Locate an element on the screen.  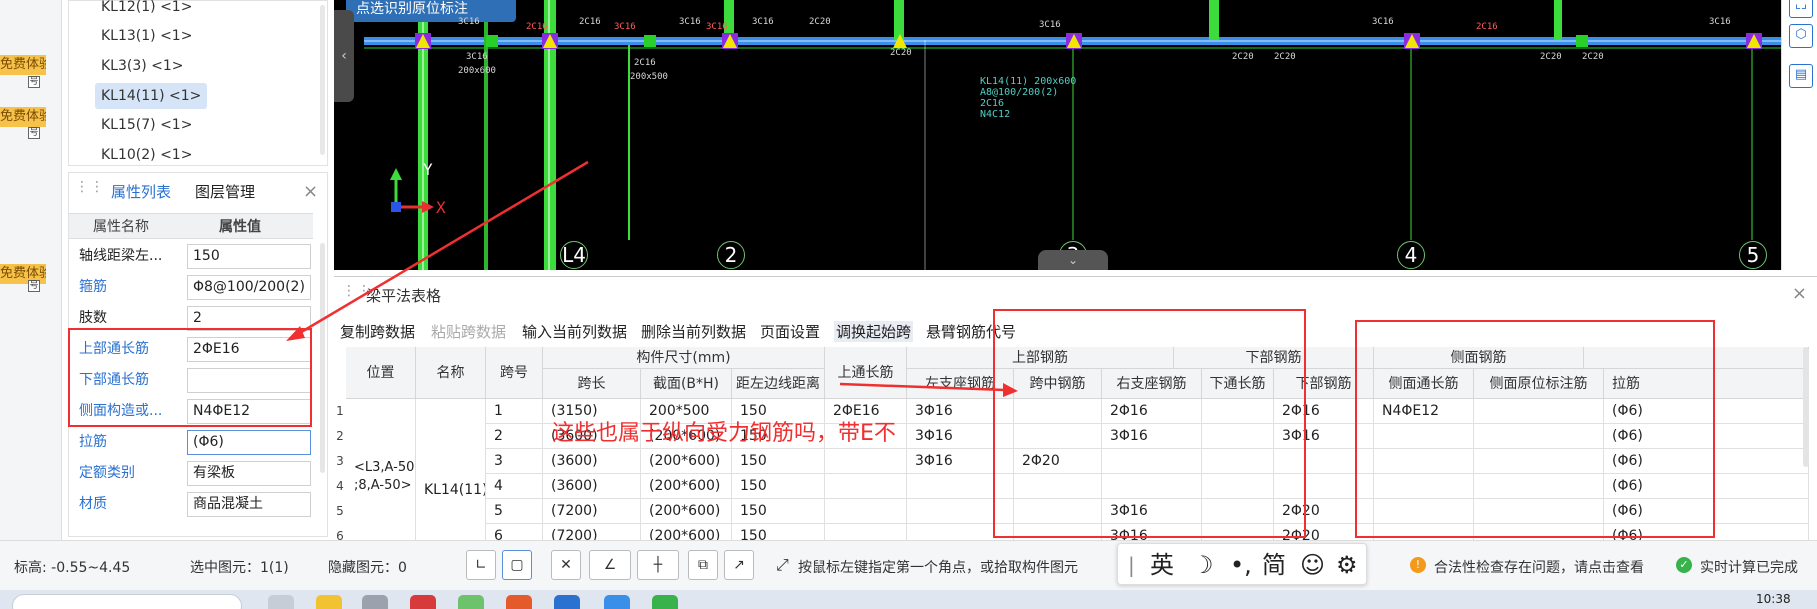
component-item: KL15(7) <1> is located at coordinates (146, 125).